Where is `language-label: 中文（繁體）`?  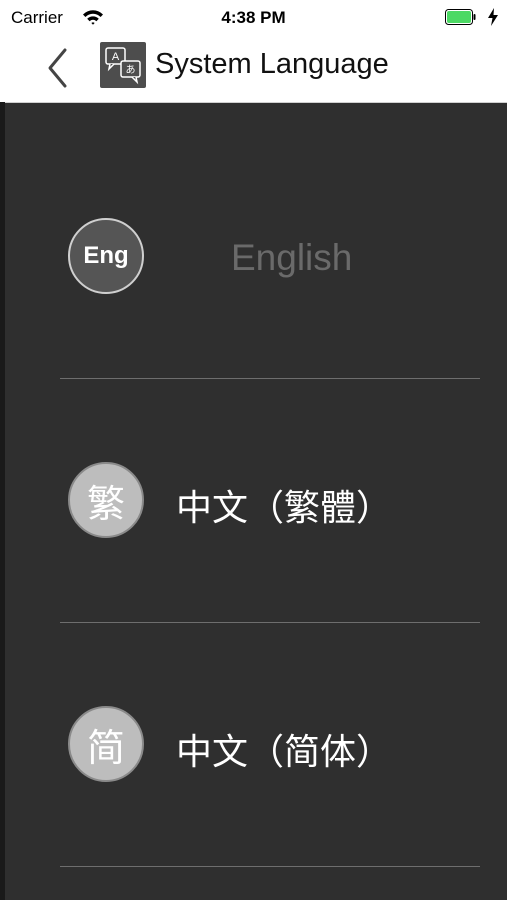 language-label: 中文（繁體） is located at coordinates (284, 507).